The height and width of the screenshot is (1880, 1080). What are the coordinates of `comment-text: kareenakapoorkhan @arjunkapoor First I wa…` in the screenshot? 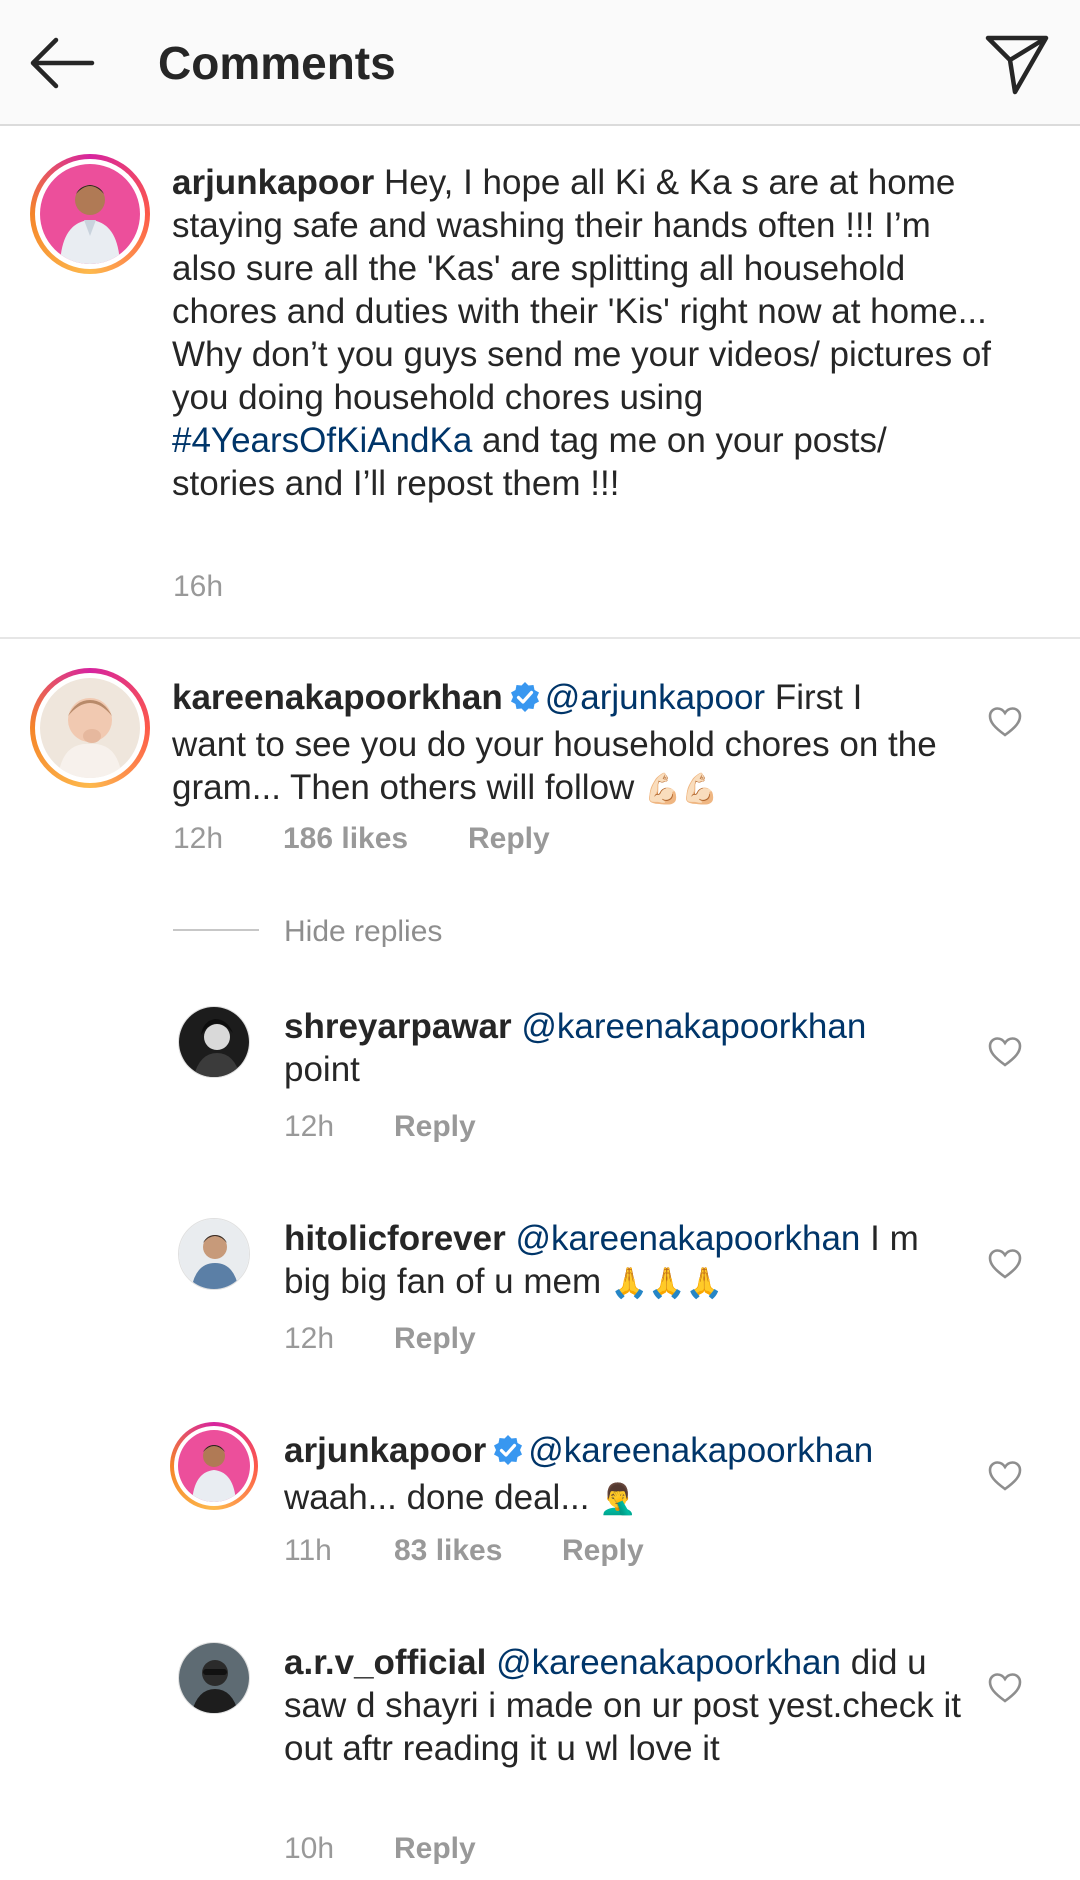 It's located at (557, 743).